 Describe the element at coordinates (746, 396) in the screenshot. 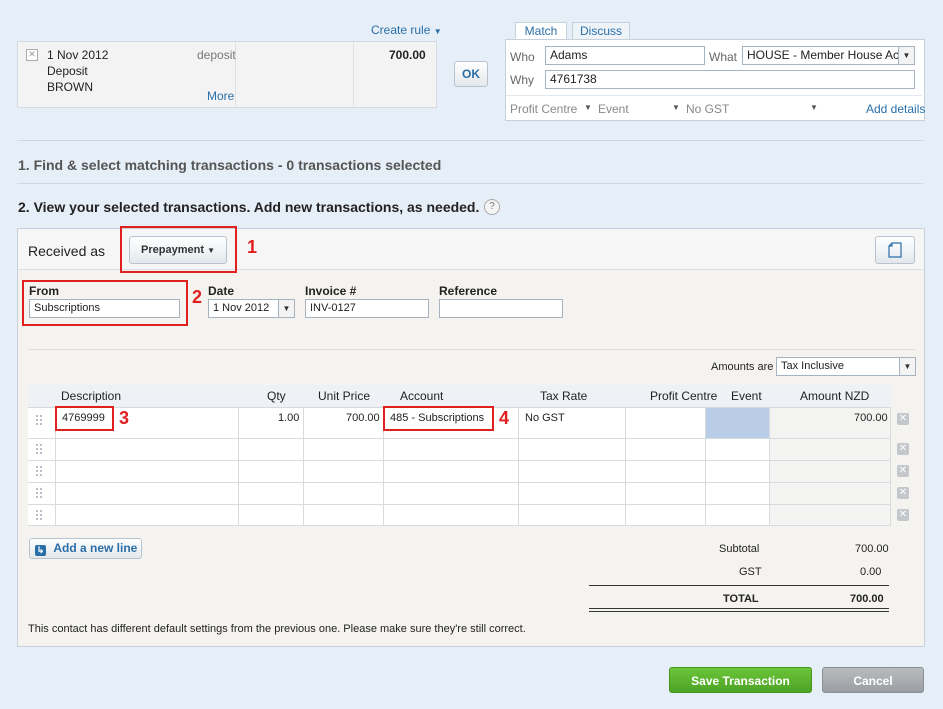

I see `col-event: Event` at that location.